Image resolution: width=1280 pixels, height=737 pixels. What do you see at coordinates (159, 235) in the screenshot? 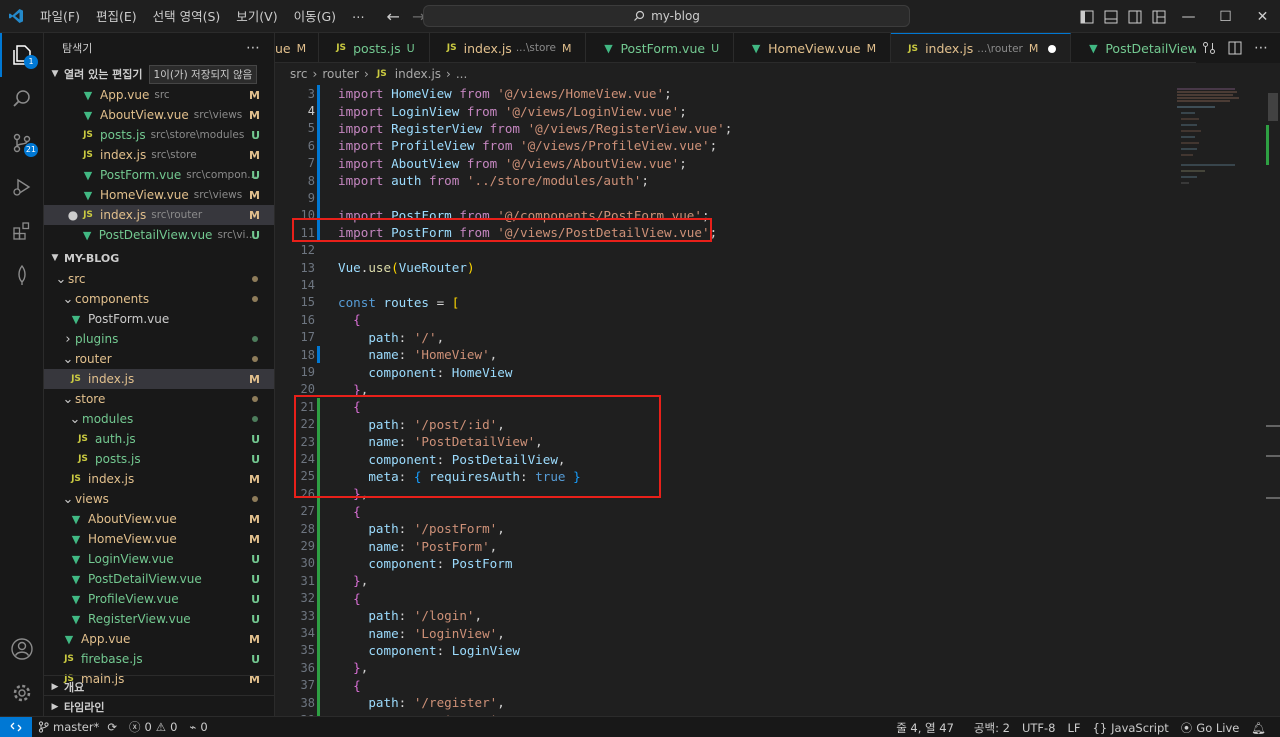
I see `open-editor-item: ▼ PostDetailView.vue src\vie... U` at bounding box center [159, 235].